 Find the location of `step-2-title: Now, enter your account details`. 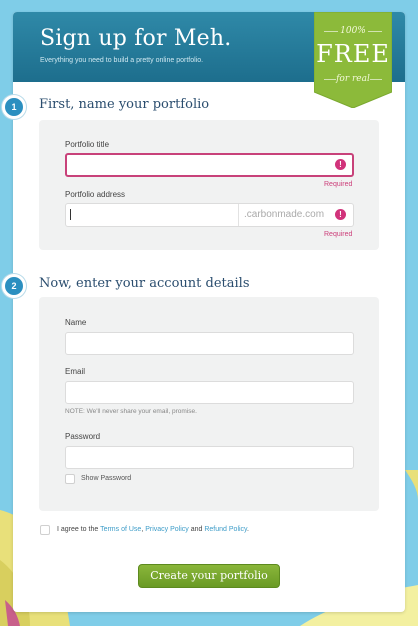

step-2-title: Now, enter your account details is located at coordinates (144, 283).